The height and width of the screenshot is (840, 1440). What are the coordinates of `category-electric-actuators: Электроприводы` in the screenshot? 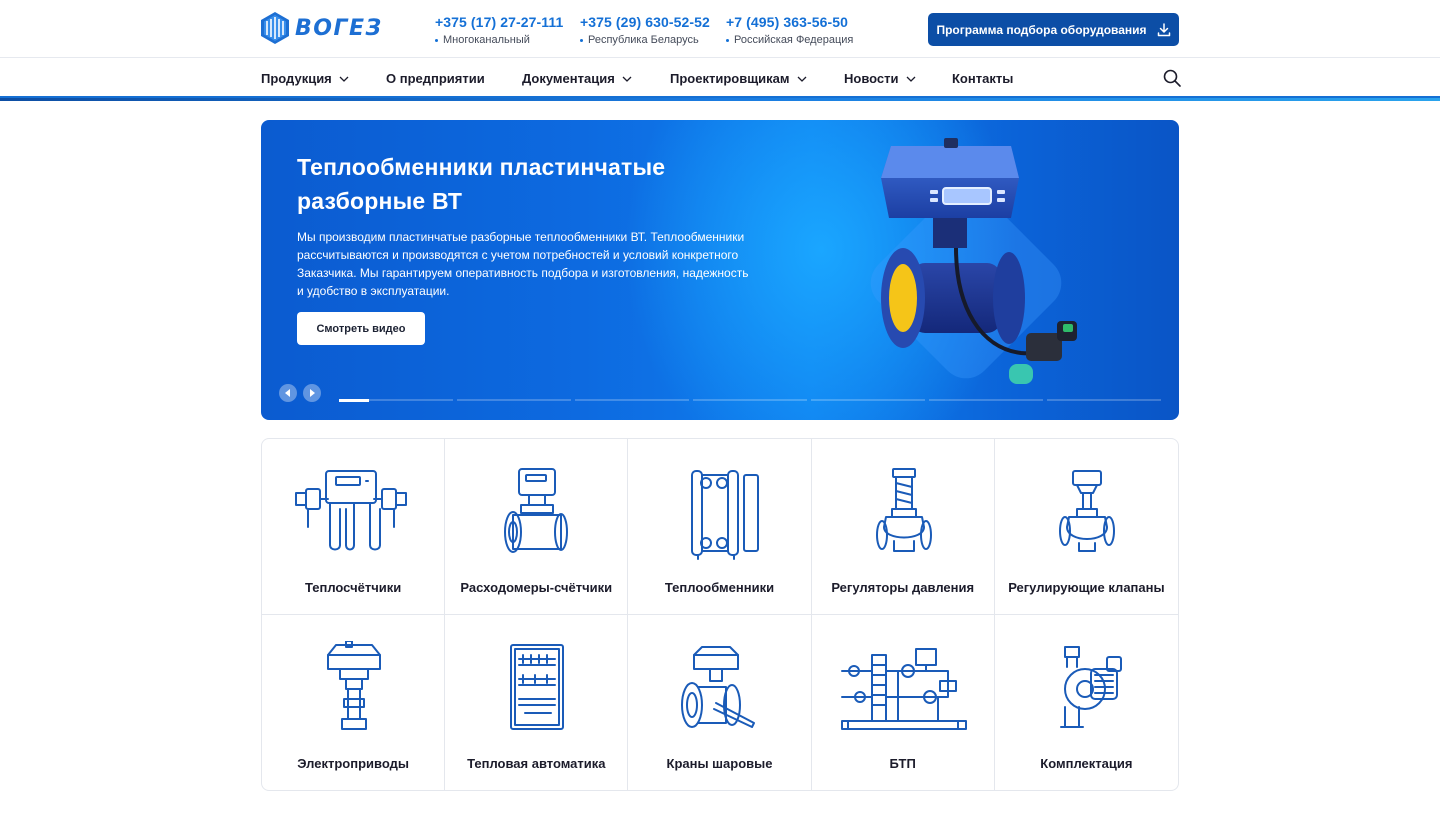 It's located at (354, 702).